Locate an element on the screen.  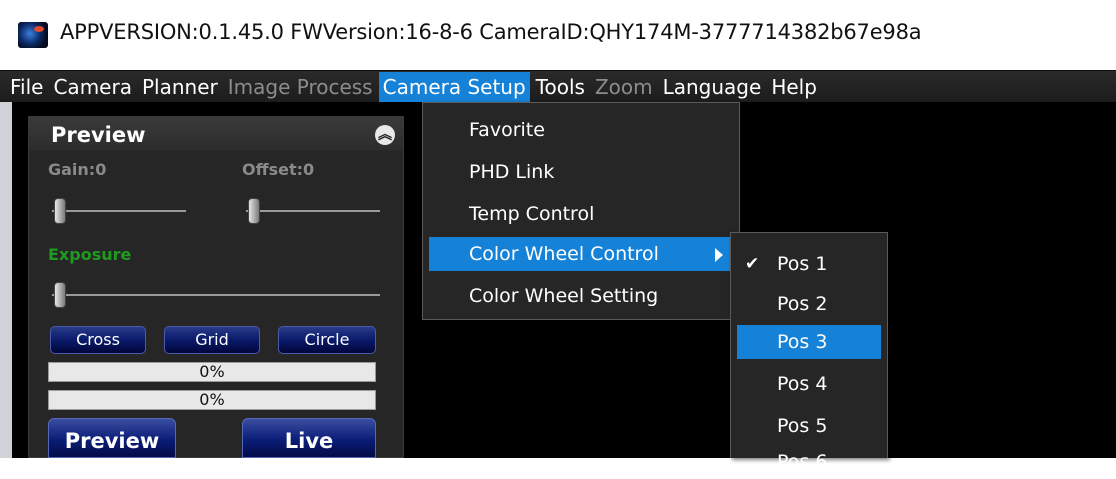
exposure-slider-knob is located at coordinates (60, 295).